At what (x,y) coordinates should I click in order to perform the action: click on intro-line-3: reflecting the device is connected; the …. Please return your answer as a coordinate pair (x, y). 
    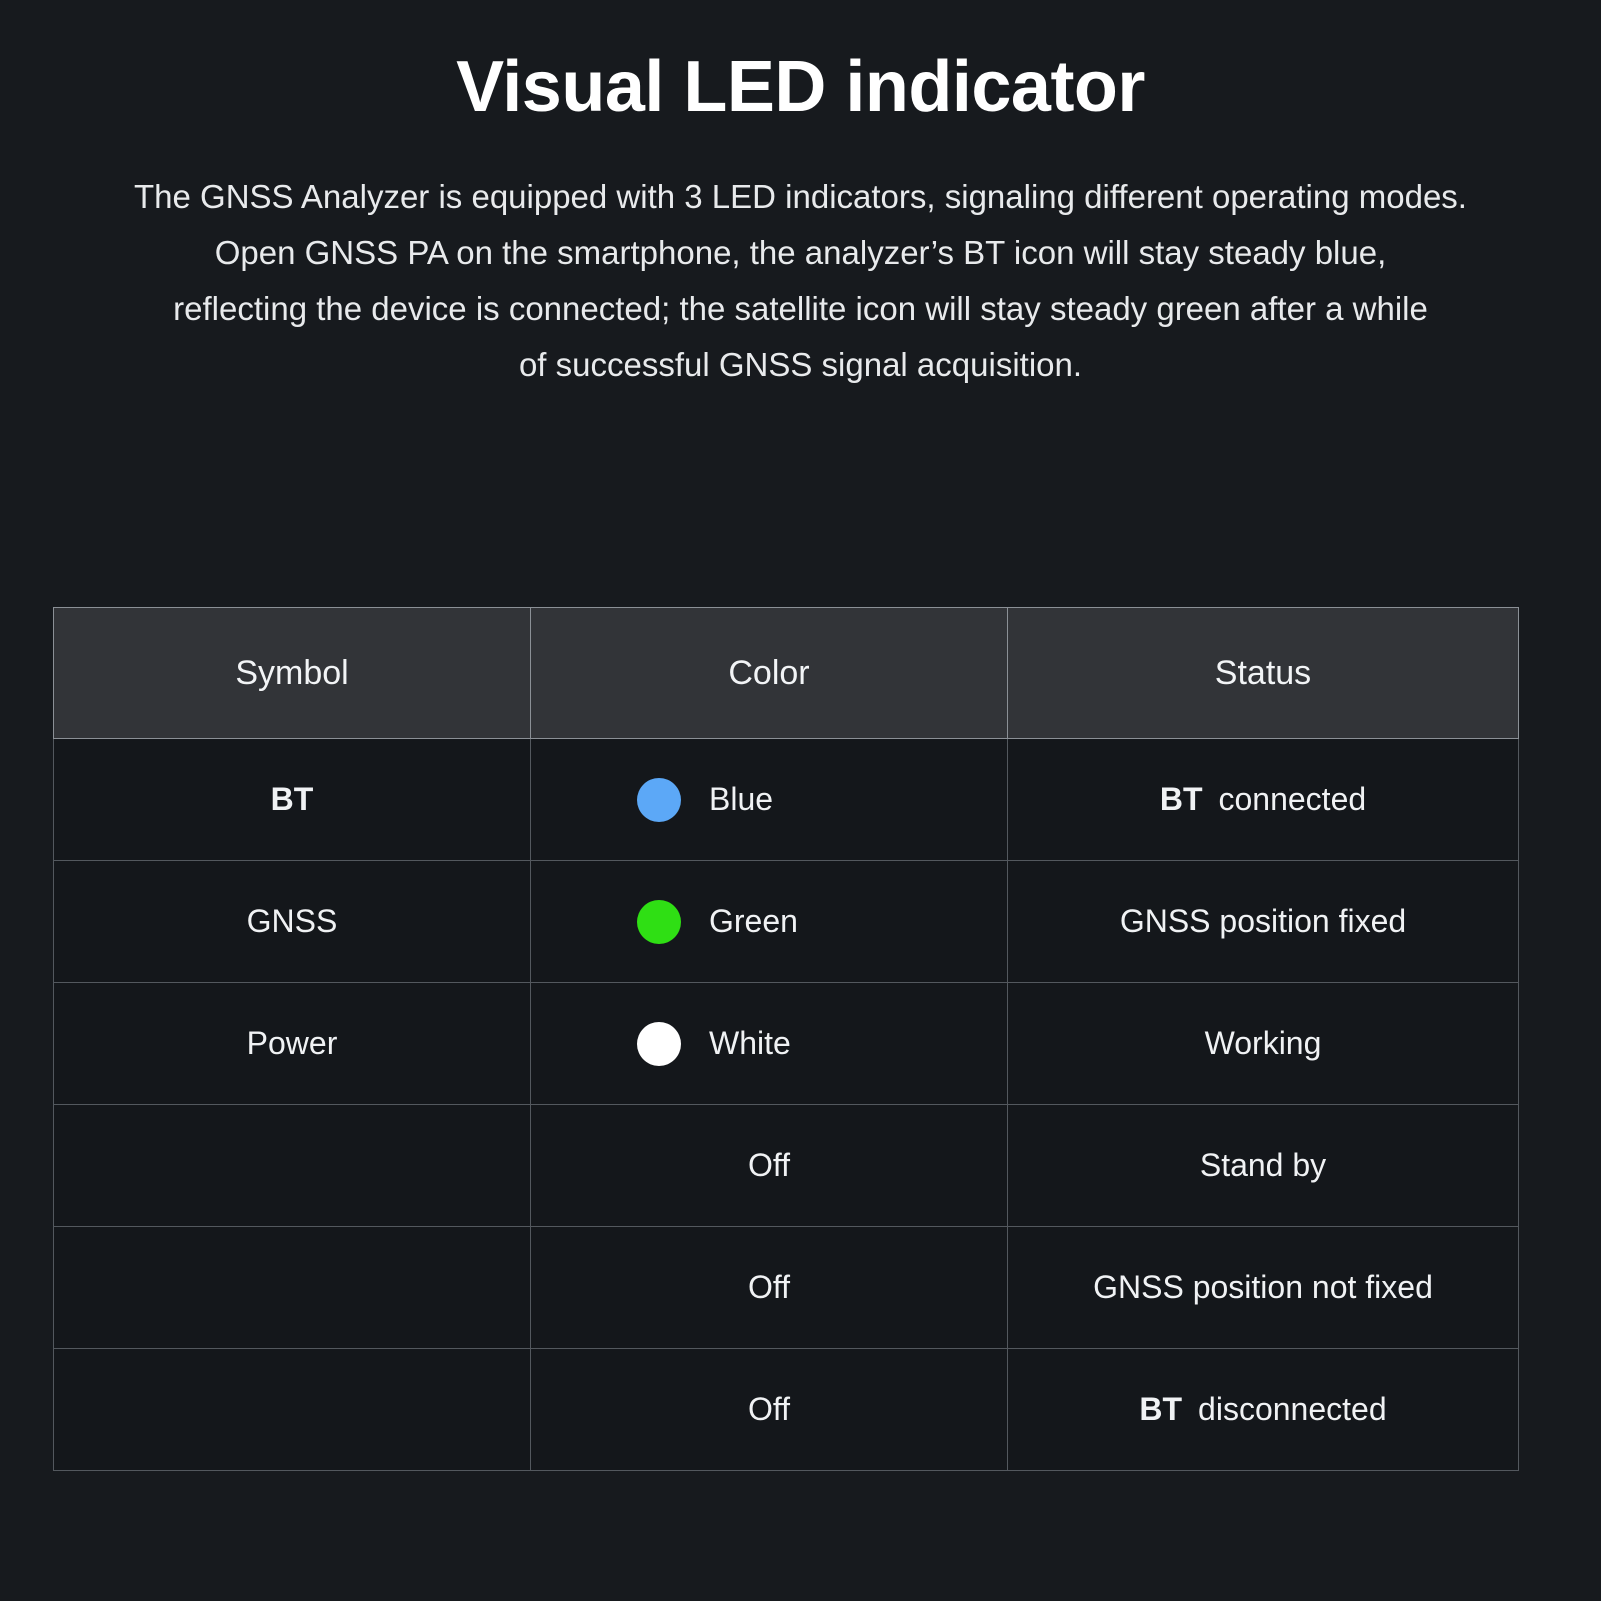
    Looking at the image, I should click on (800, 309).